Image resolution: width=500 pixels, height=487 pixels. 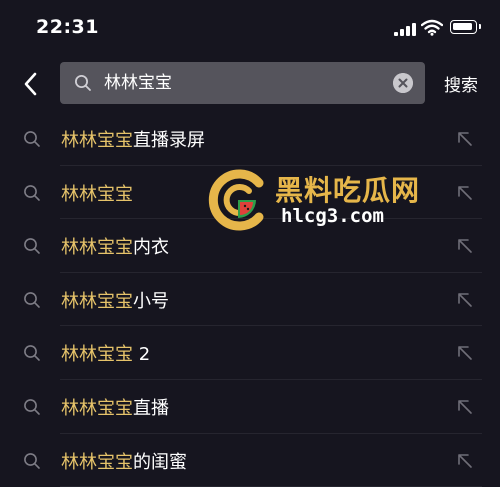 I want to click on suggestion-rest: 2, so click(x=142, y=355).